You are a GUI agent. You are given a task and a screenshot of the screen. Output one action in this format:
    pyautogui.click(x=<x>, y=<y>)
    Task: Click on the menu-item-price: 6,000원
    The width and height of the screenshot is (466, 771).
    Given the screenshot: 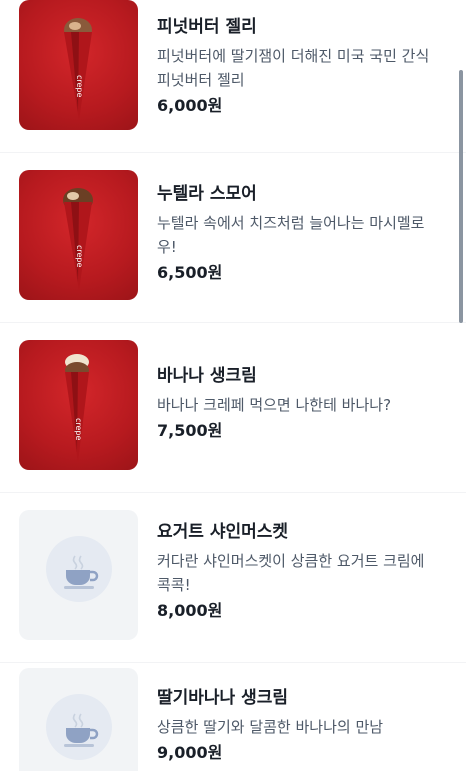 What is the action you would take?
    pyautogui.click(x=190, y=105)
    